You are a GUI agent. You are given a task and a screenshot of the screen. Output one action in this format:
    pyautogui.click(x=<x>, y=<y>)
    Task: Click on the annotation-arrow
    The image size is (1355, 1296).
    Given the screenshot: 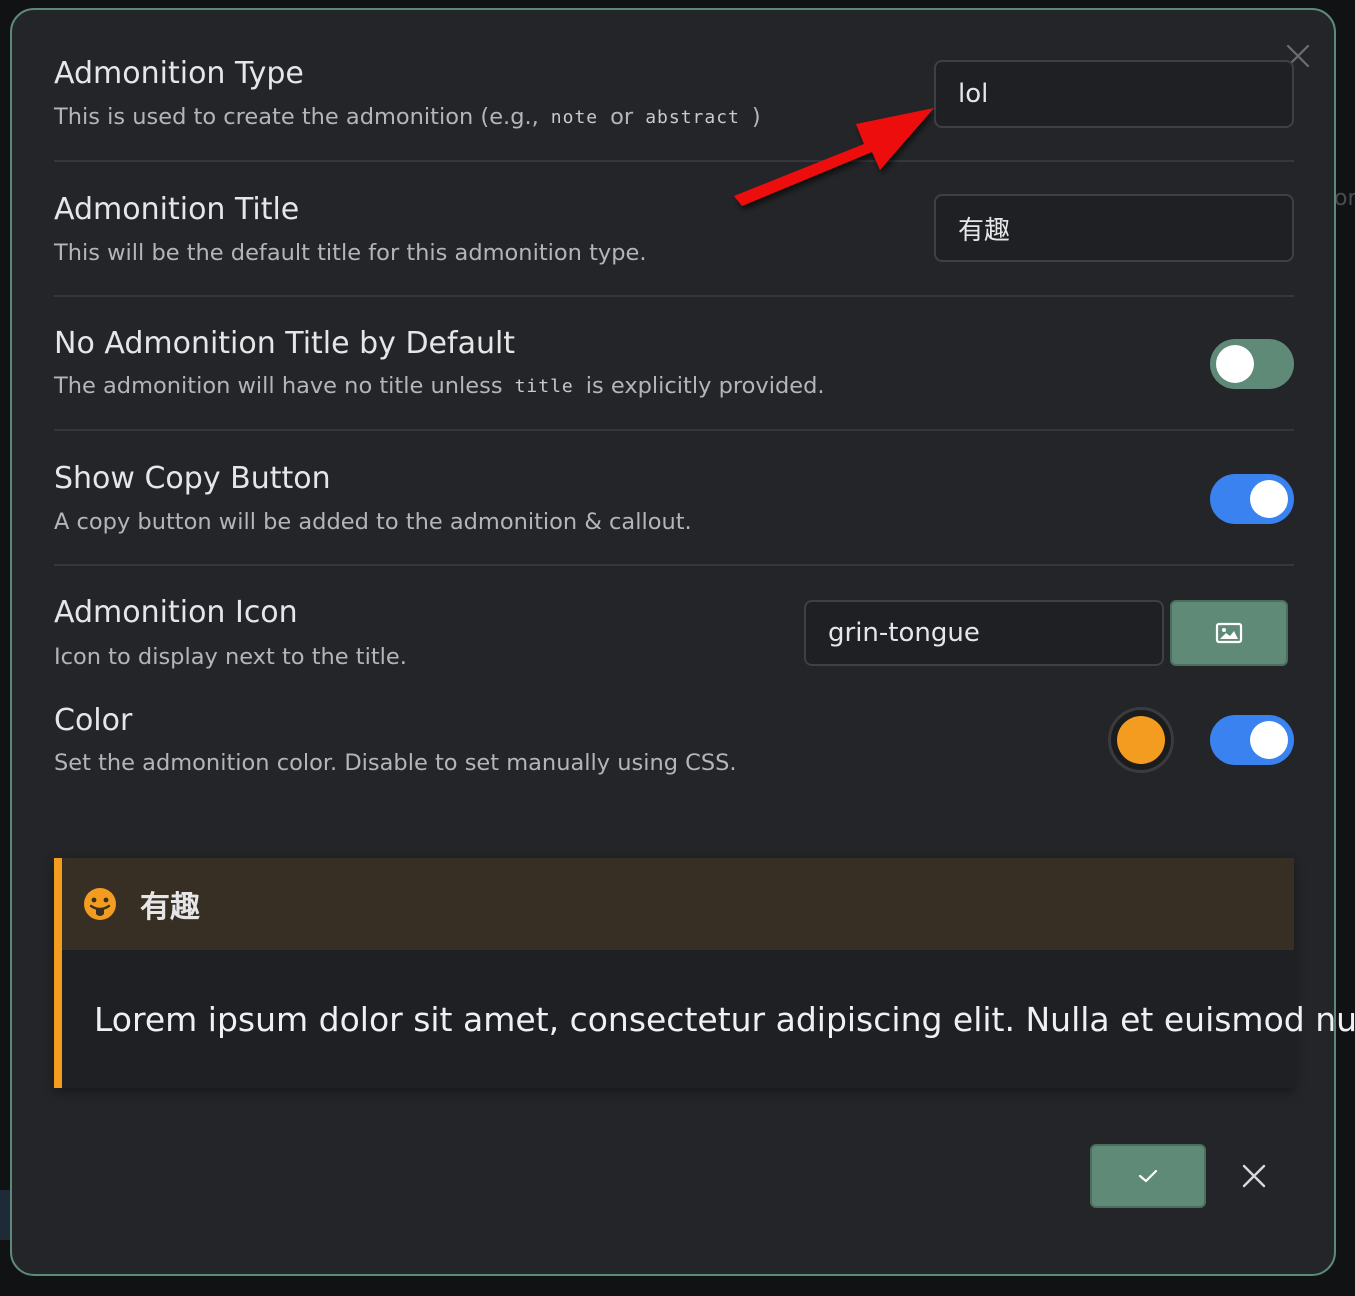 What is the action you would take?
    pyautogui.click(x=834, y=157)
    